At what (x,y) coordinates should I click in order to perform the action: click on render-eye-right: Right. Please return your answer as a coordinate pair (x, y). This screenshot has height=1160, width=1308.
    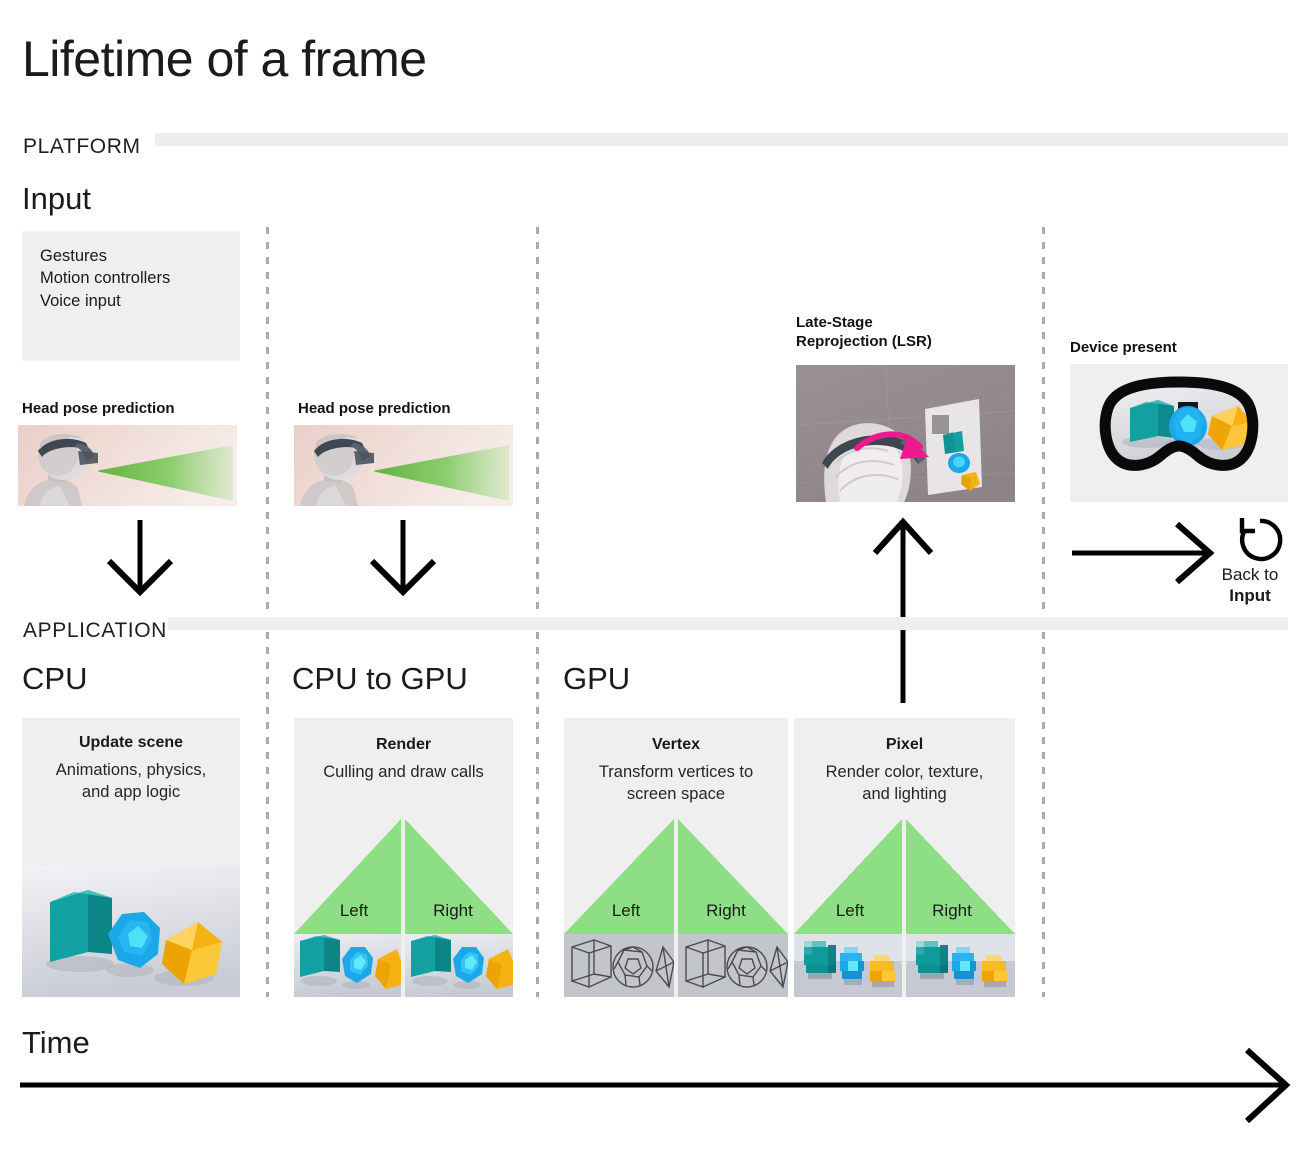
    Looking at the image, I should click on (459, 908).